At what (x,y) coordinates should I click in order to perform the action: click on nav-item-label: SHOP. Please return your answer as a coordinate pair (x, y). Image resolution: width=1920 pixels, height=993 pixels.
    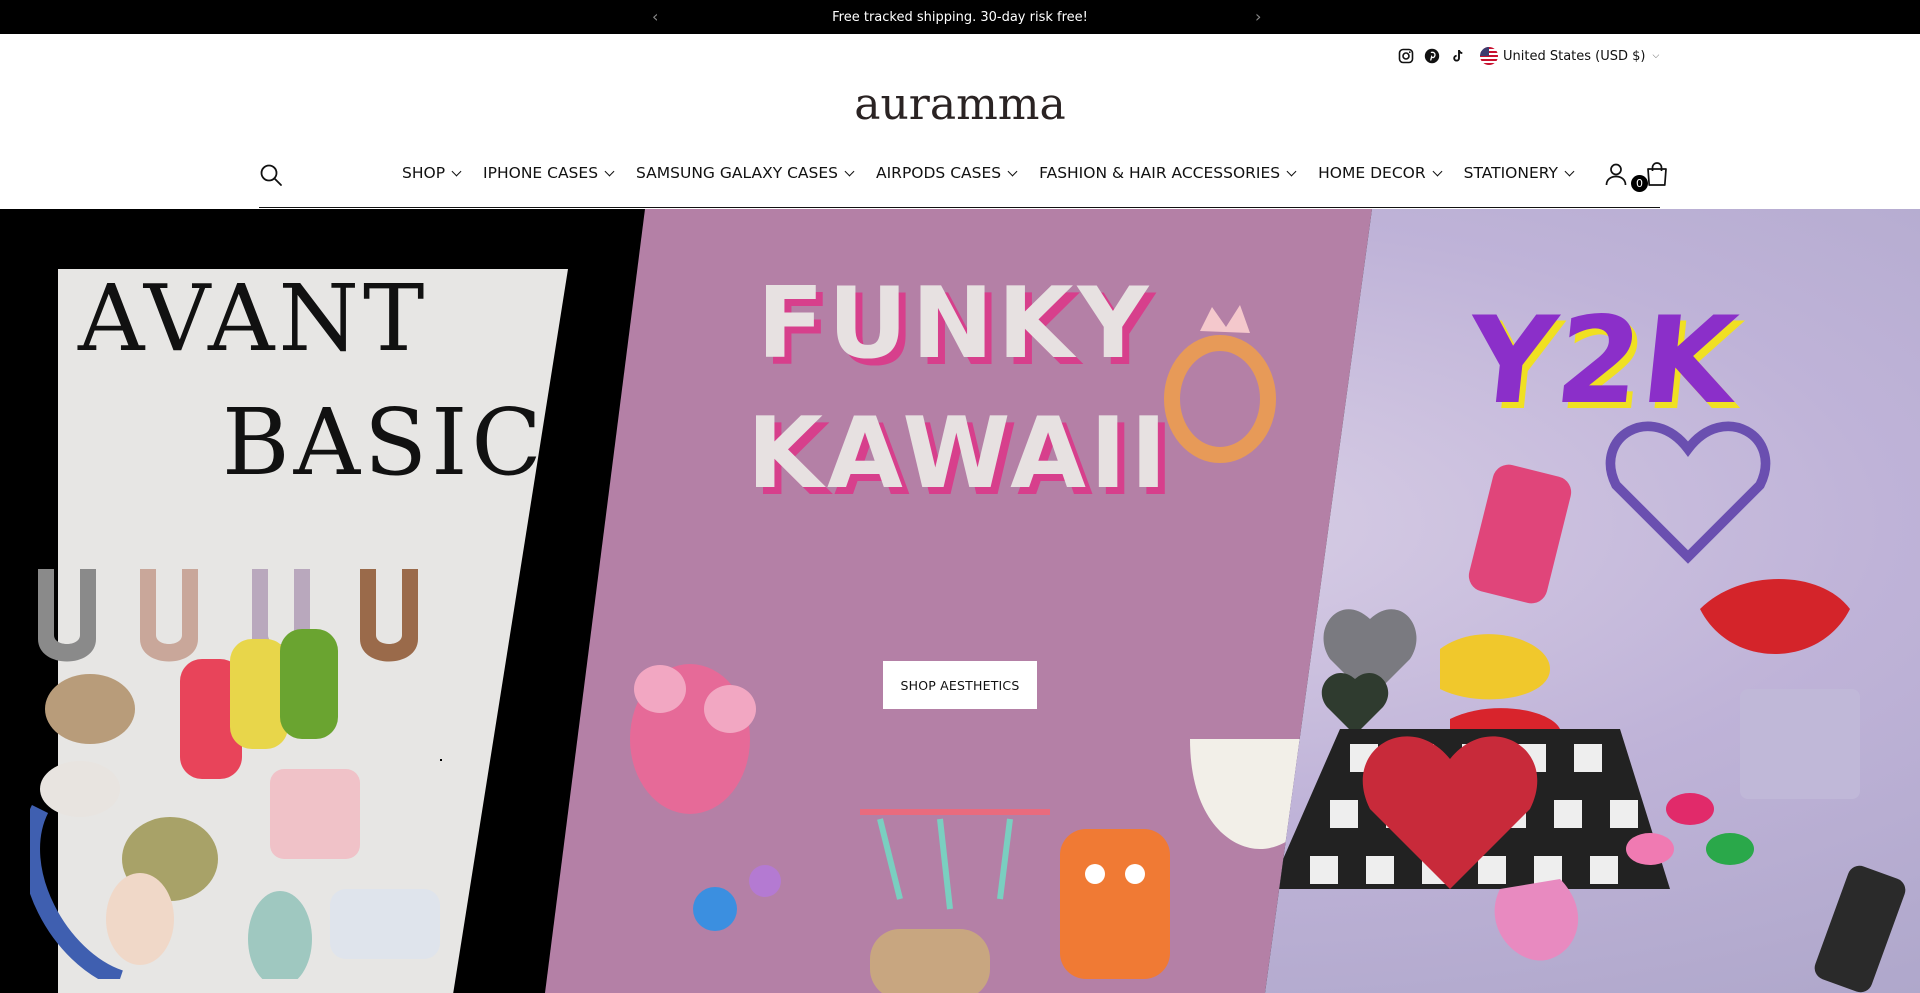
    Looking at the image, I should click on (424, 173).